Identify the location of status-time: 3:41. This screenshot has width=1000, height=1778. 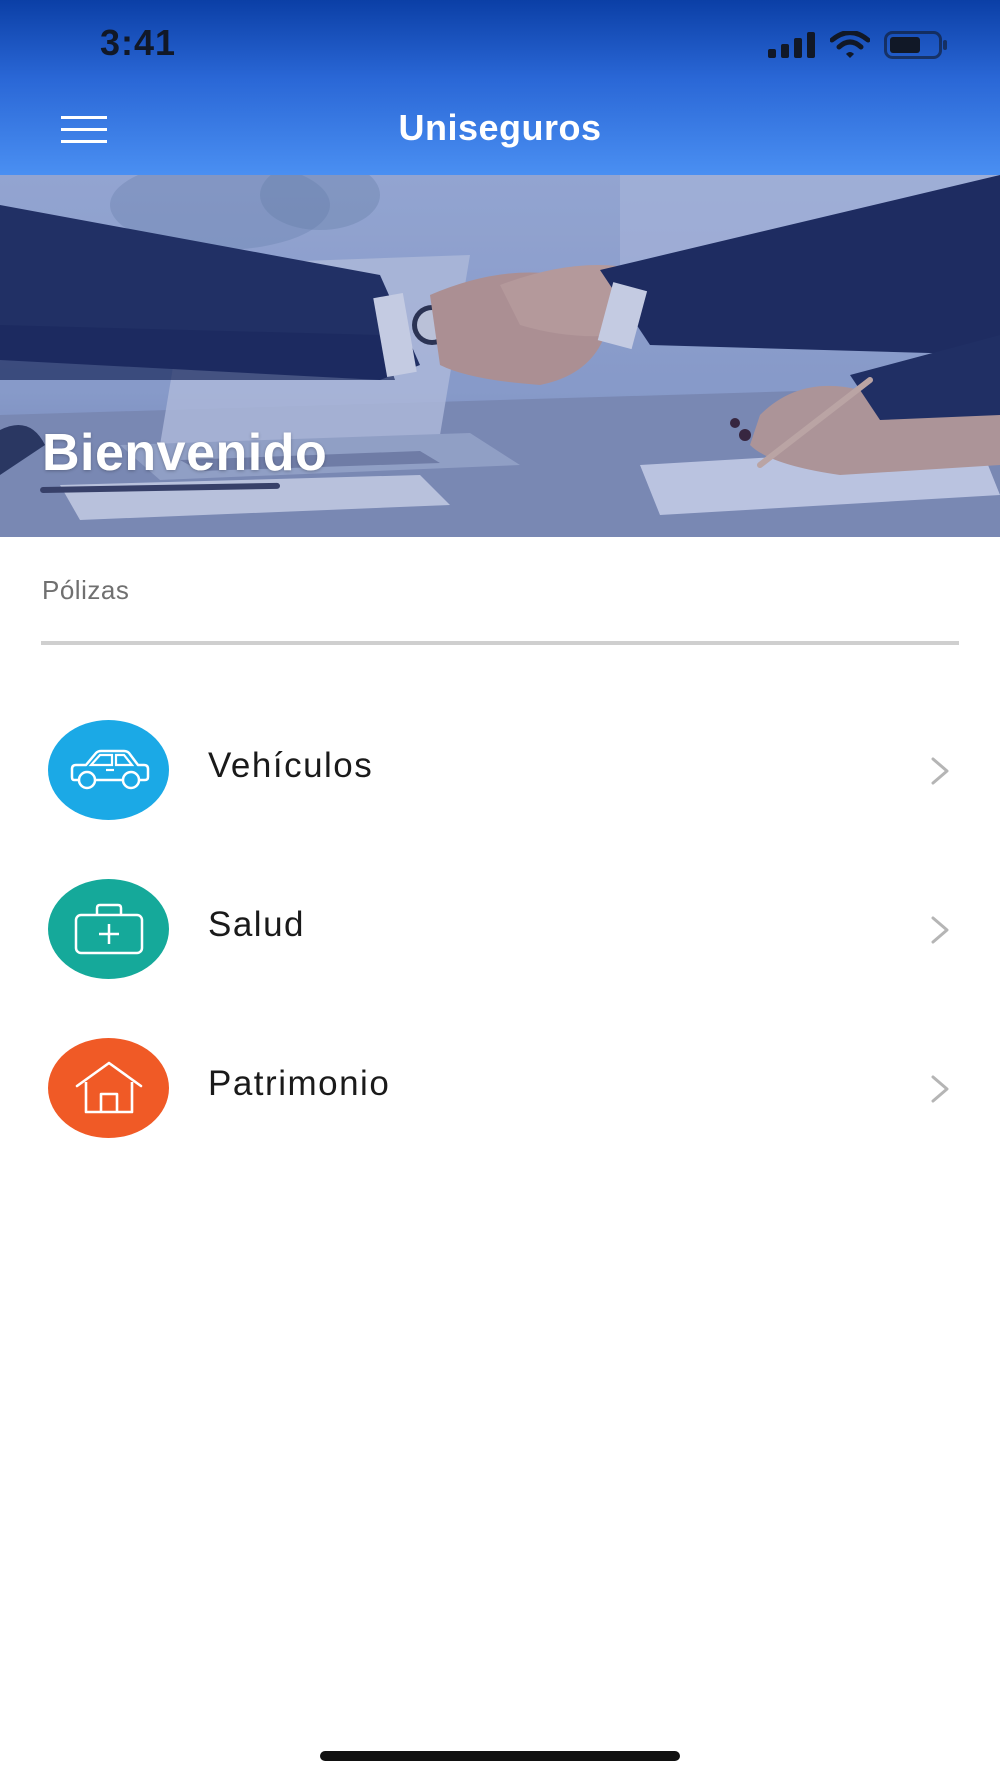
(138, 42).